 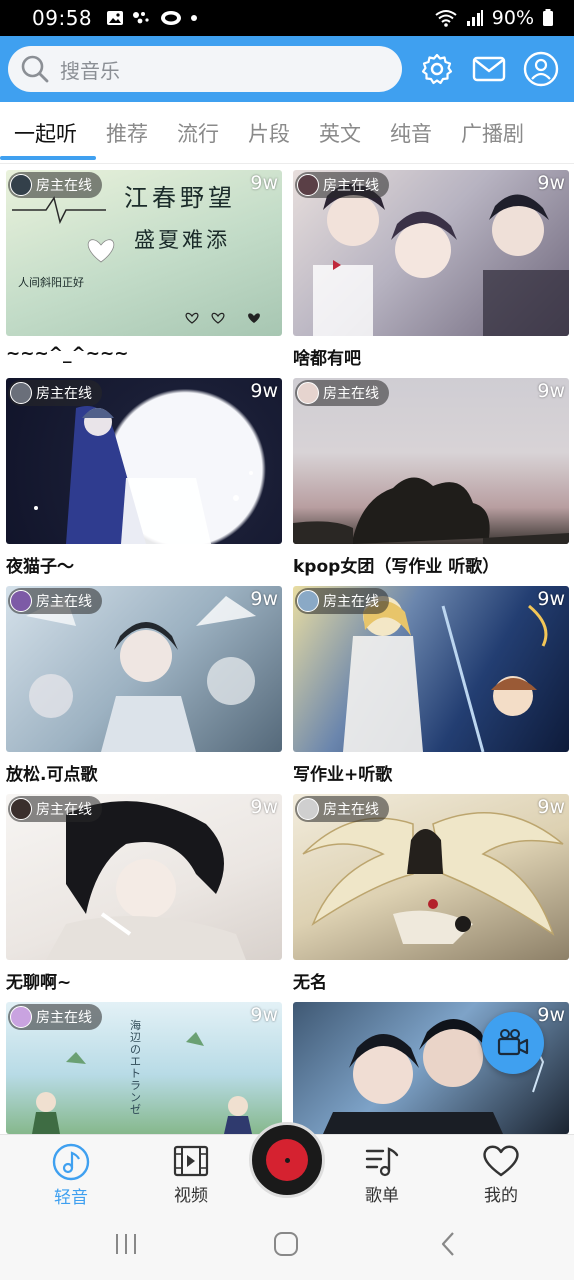 I want to click on home-button, so click(x=286, y=1244).